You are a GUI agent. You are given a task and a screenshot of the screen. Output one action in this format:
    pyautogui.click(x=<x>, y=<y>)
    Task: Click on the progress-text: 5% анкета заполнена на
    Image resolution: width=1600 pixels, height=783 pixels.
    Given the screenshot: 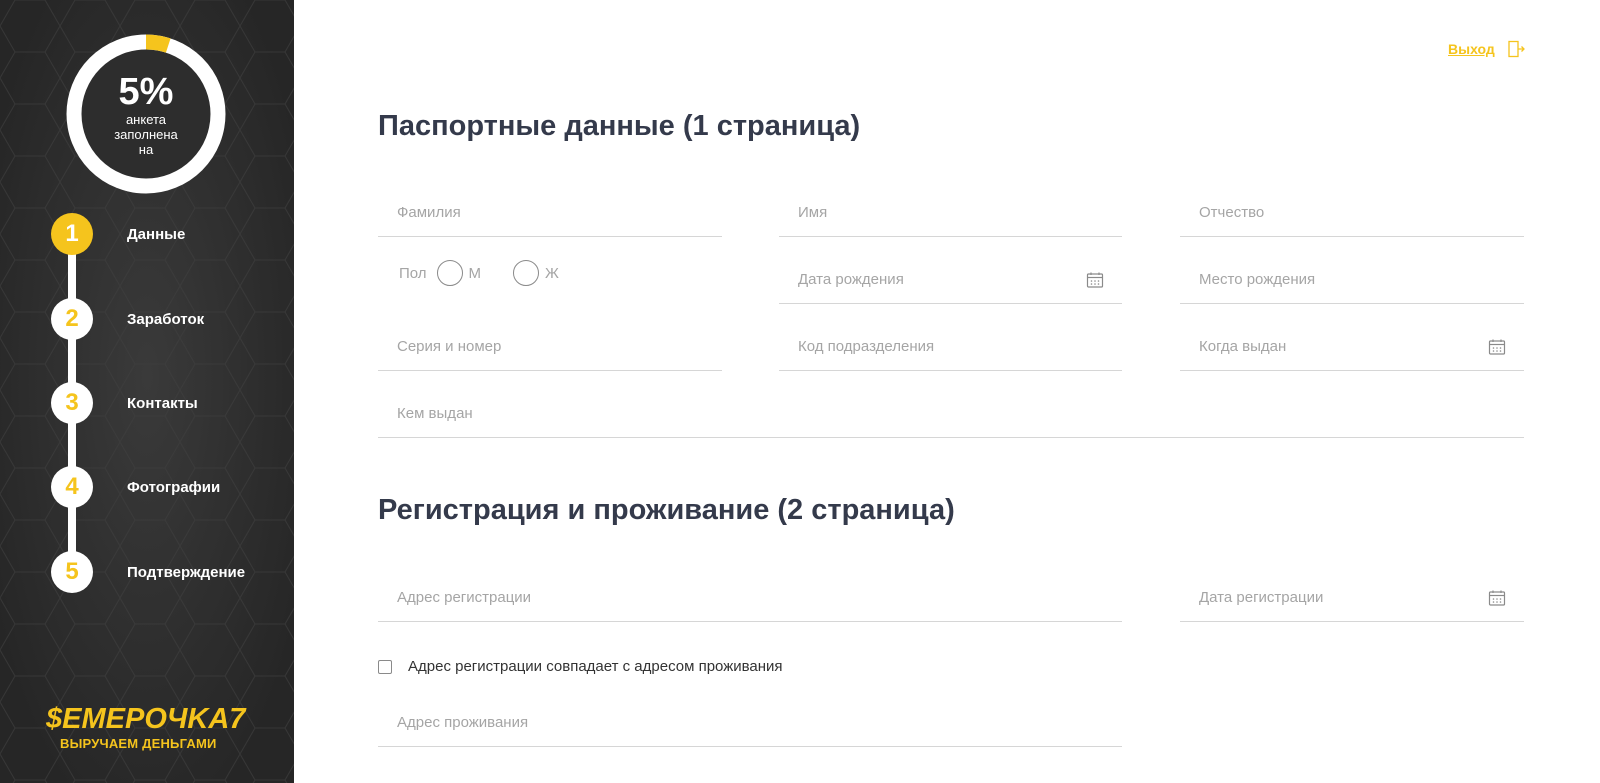 What is the action you would take?
    pyautogui.click(x=146, y=114)
    